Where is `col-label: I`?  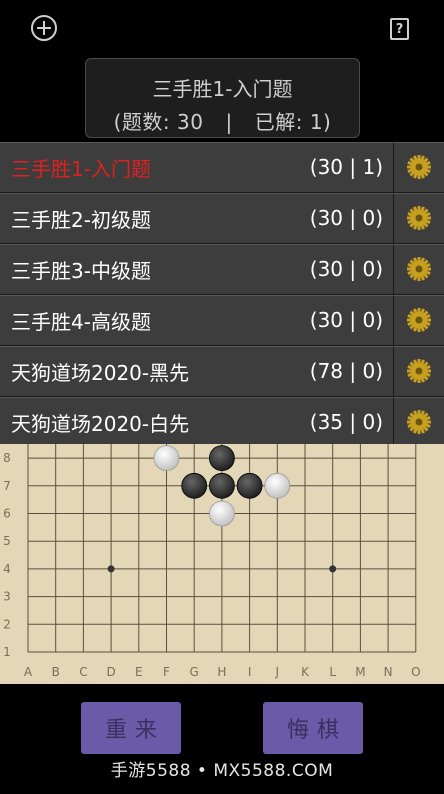
col-label: I is located at coordinates (250, 672).